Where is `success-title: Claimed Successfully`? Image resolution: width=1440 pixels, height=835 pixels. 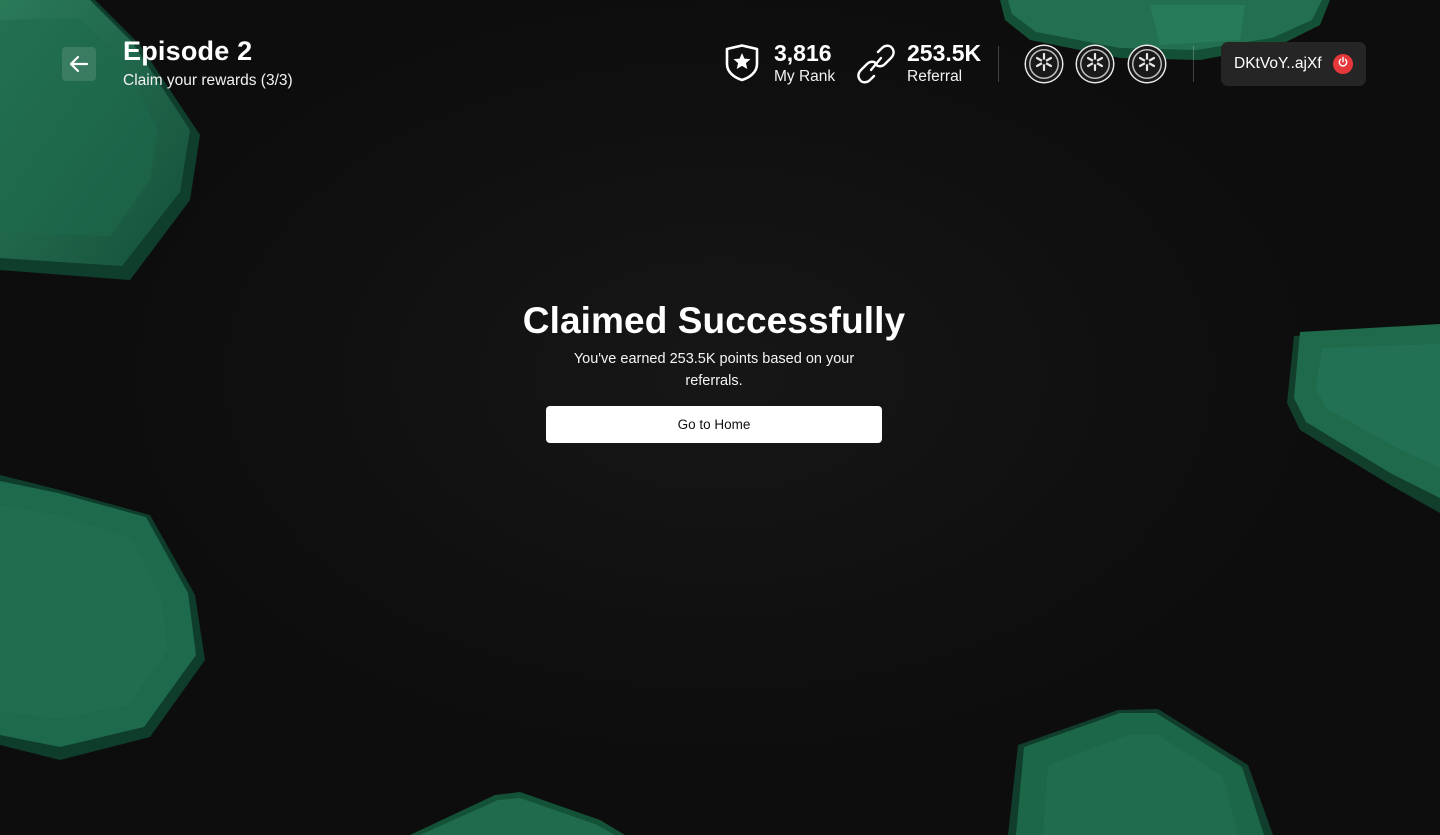 success-title: Claimed Successfully is located at coordinates (714, 320).